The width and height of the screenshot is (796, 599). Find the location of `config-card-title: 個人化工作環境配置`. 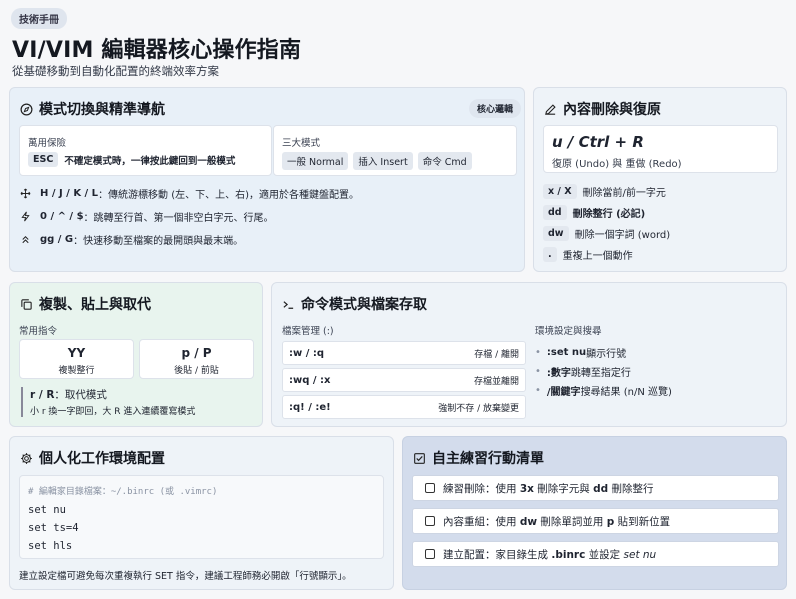

config-card-title: 個人化工作環境配置 is located at coordinates (92, 458).